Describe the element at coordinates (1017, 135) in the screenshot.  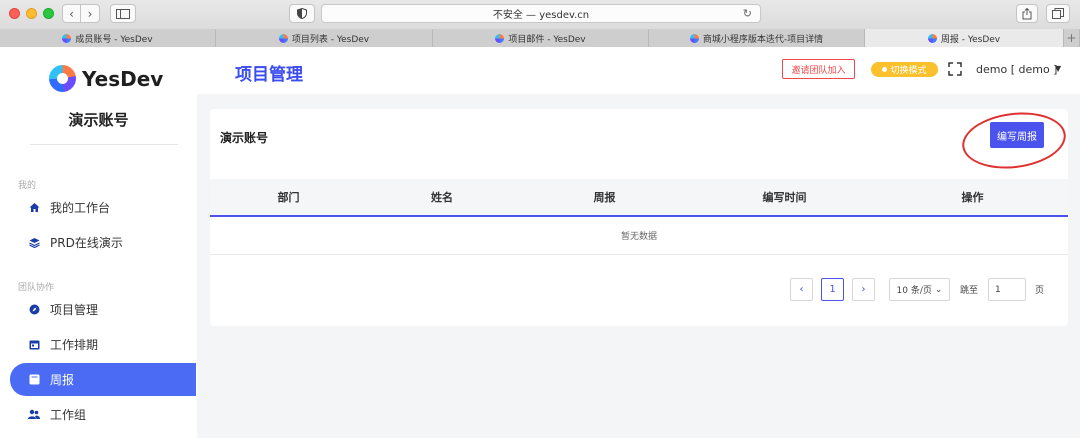
I see `write-weekly-report-button: 编写周报` at that location.